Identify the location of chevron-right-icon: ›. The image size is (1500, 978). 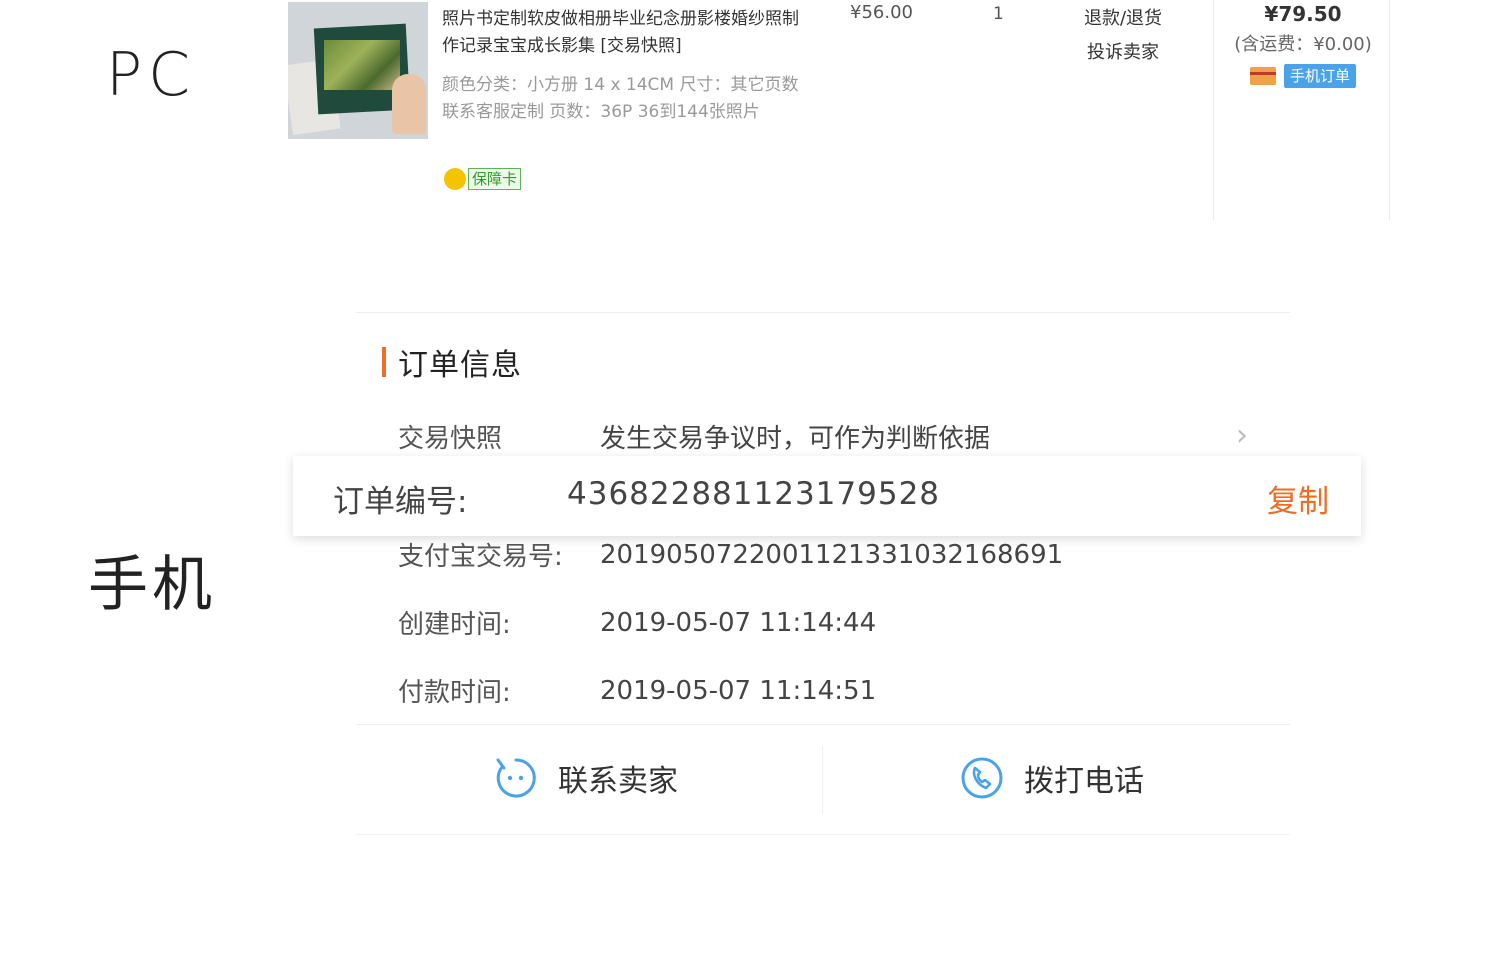
(1242, 435).